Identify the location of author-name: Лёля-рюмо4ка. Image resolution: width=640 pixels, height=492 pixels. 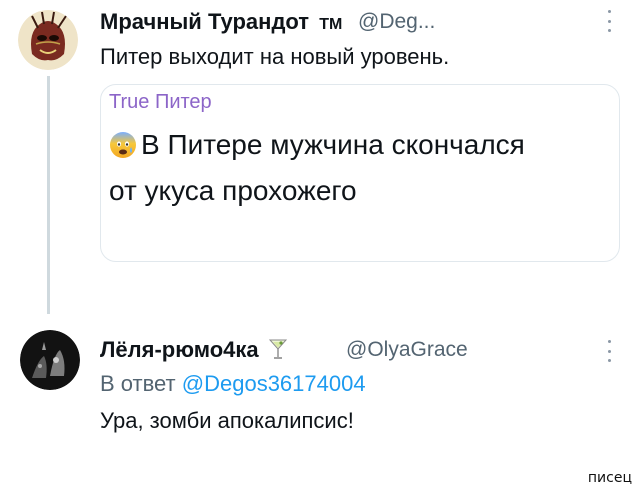
(193, 351).